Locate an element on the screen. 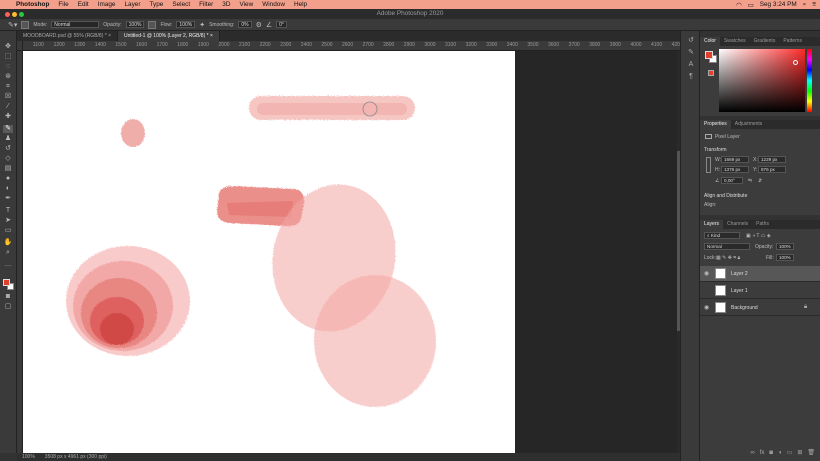 This screenshot has height=461, width=820. tab-channels: Channels is located at coordinates (737, 224).